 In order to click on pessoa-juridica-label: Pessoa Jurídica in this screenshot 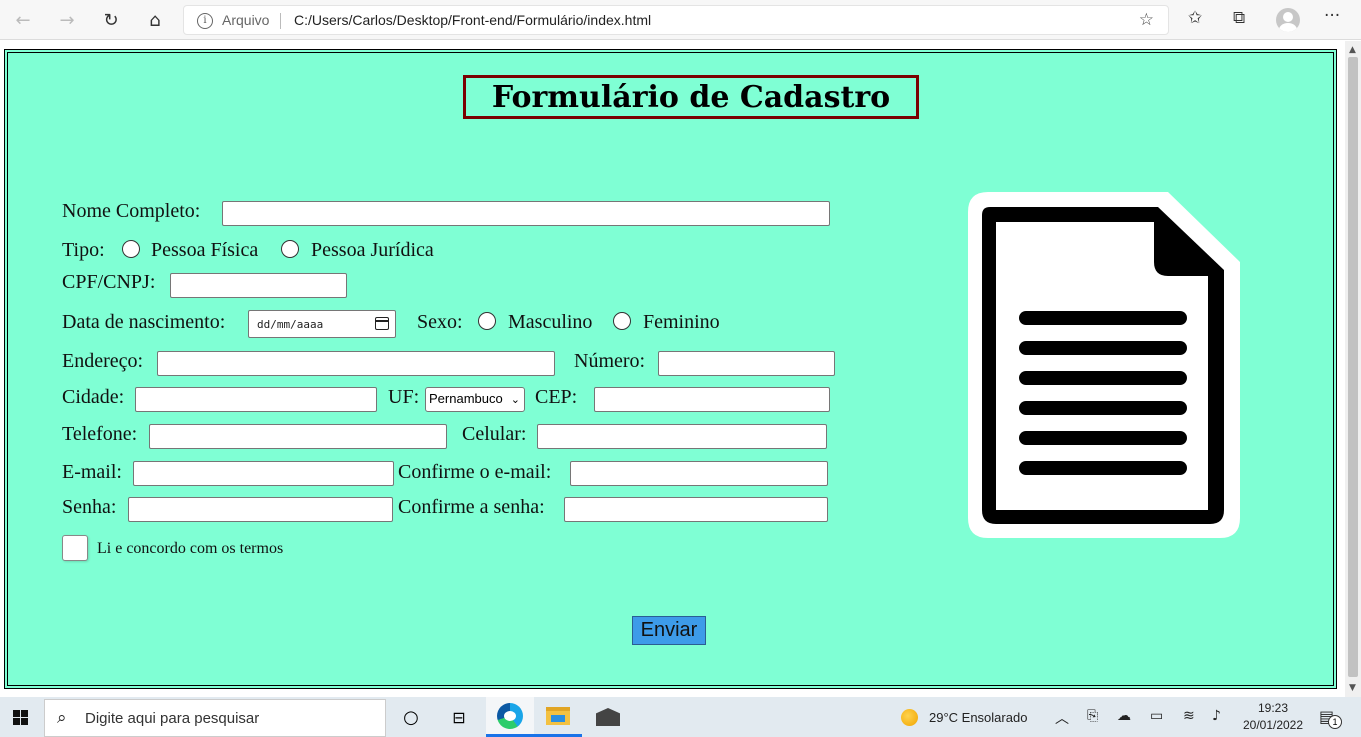, I will do `click(372, 250)`.